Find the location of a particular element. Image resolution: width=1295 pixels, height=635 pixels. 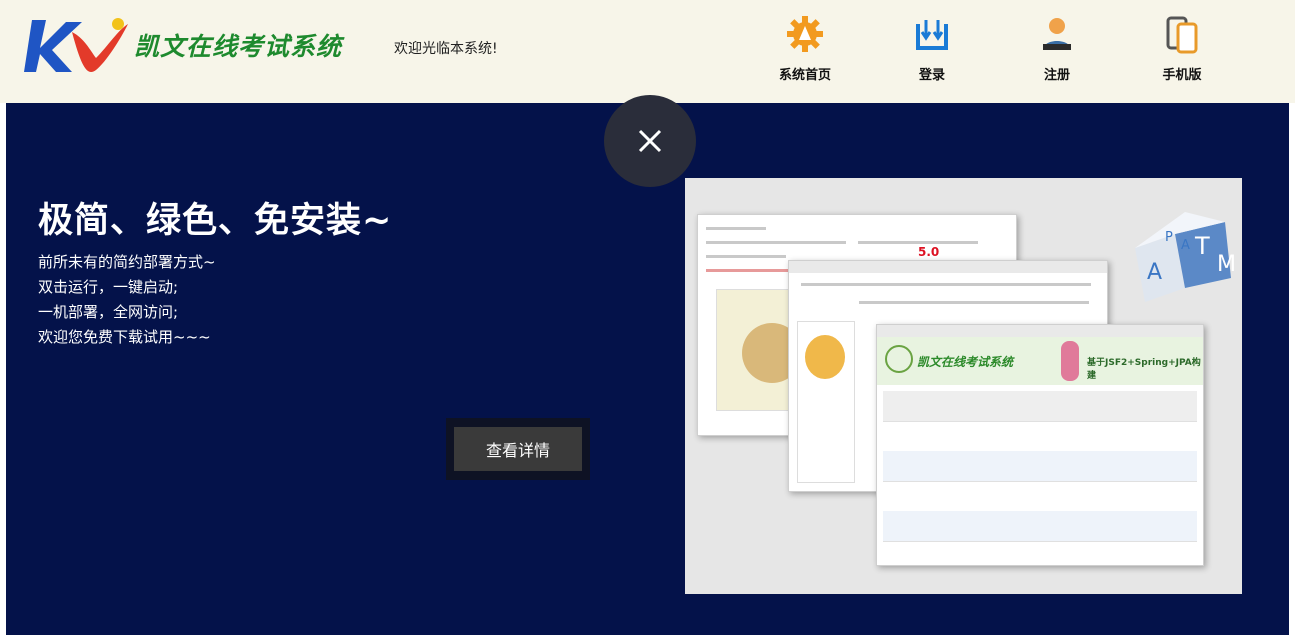

welcome-text: 欢迎光临本系统! is located at coordinates (446, 49).